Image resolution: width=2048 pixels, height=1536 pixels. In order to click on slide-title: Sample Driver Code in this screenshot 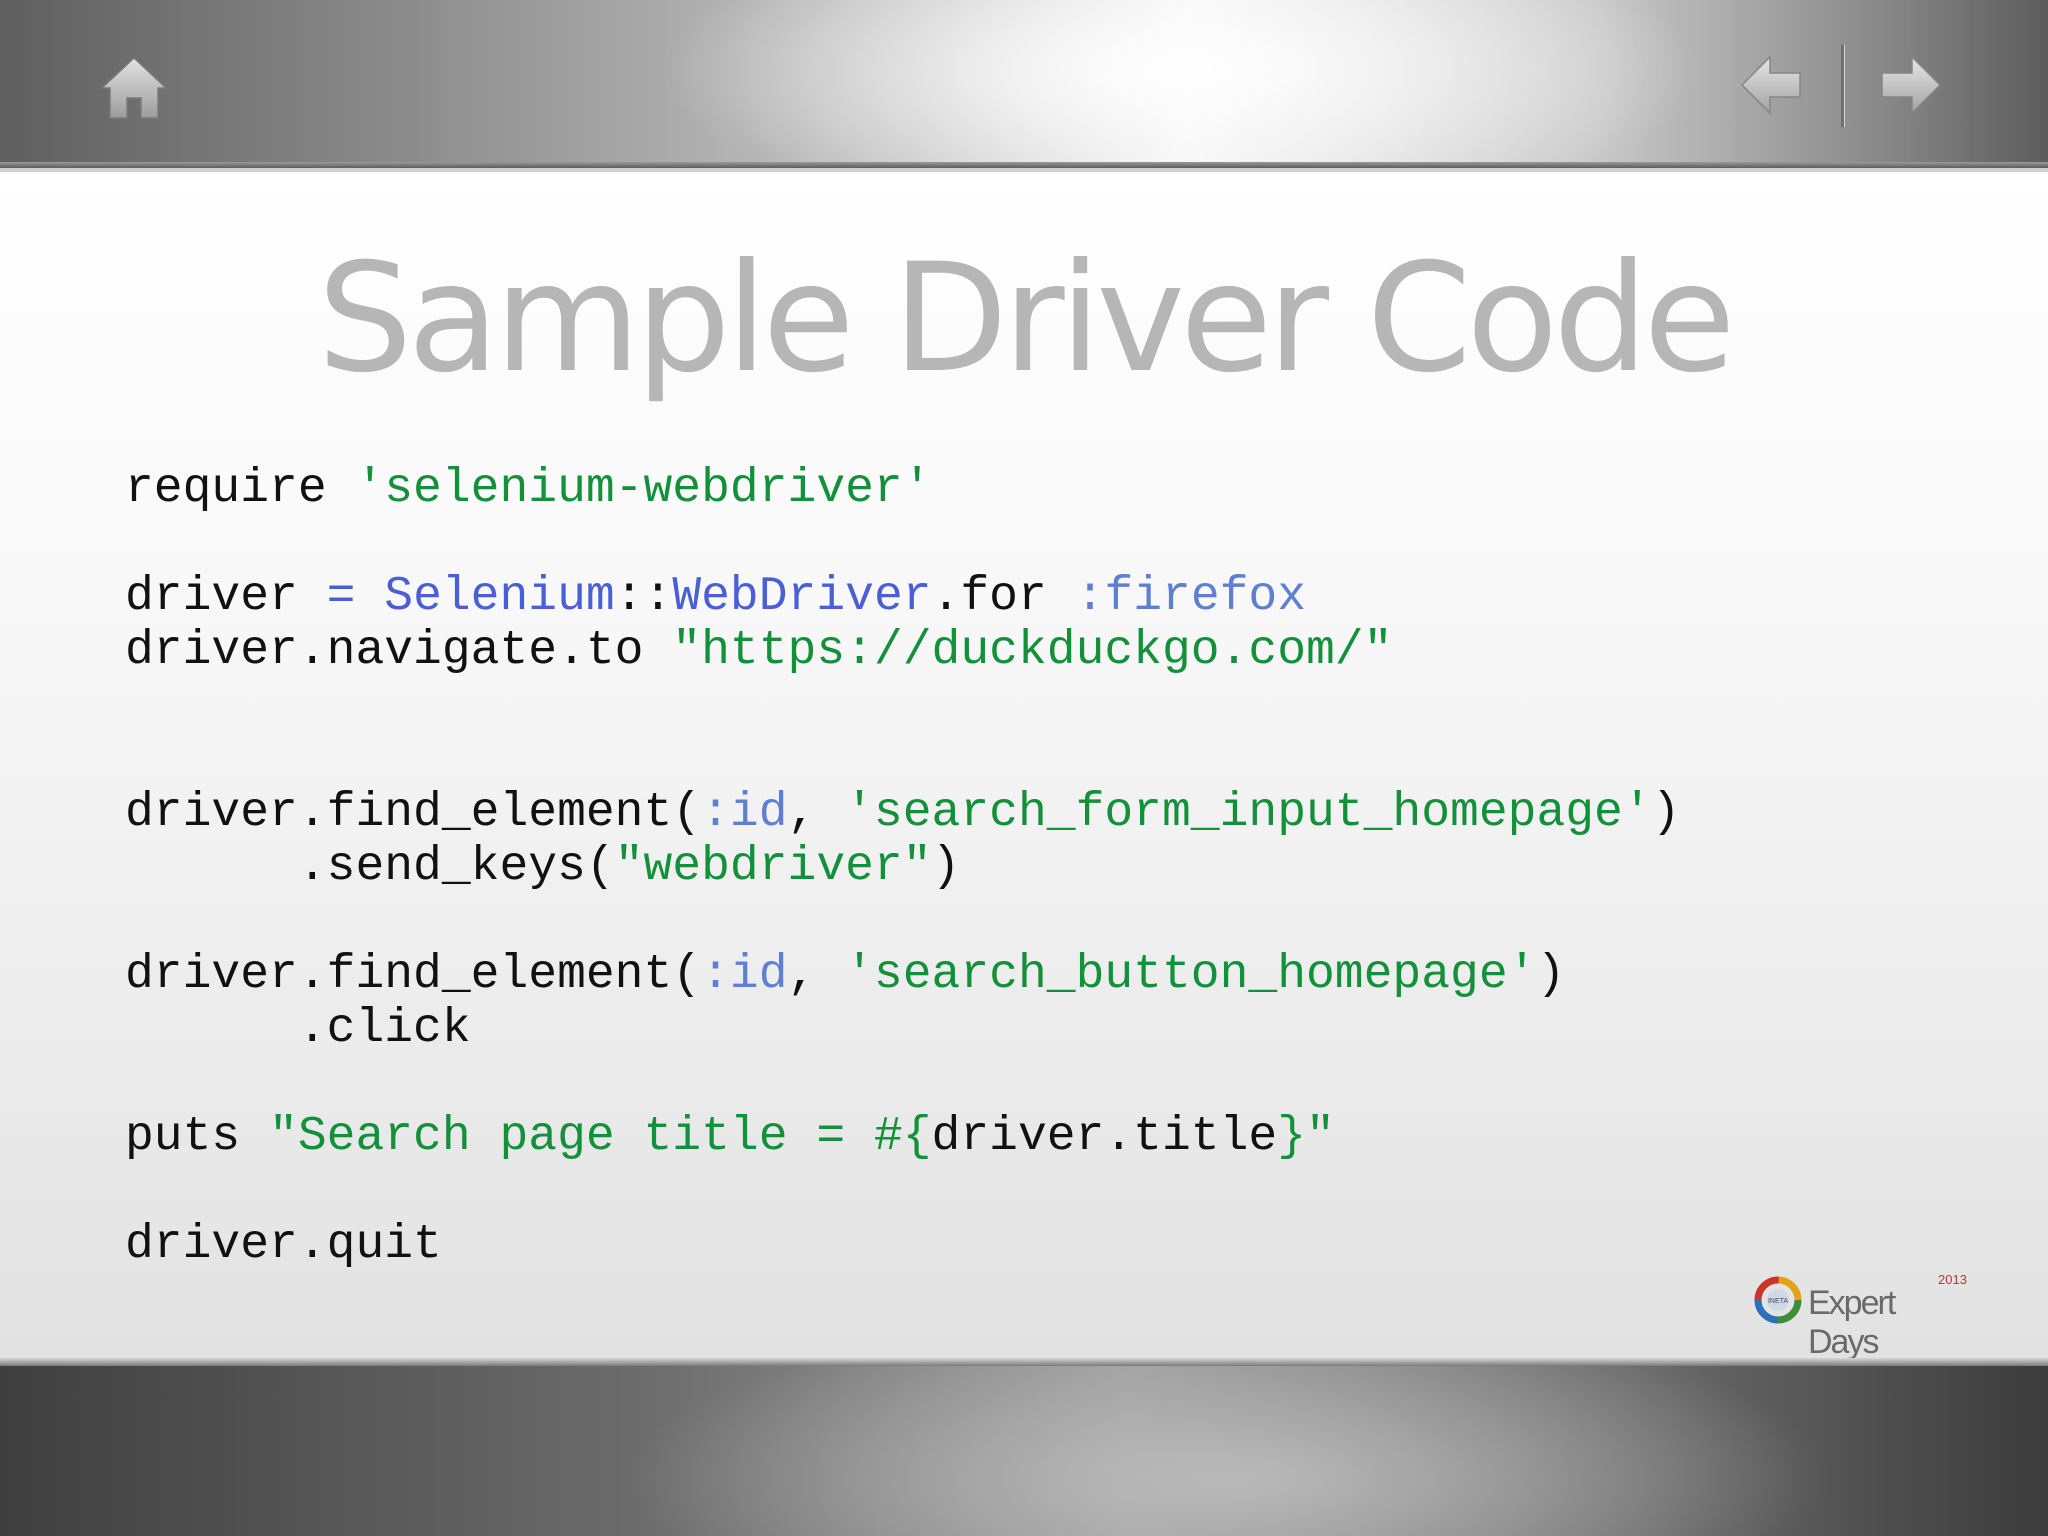, I will do `click(1026, 319)`.